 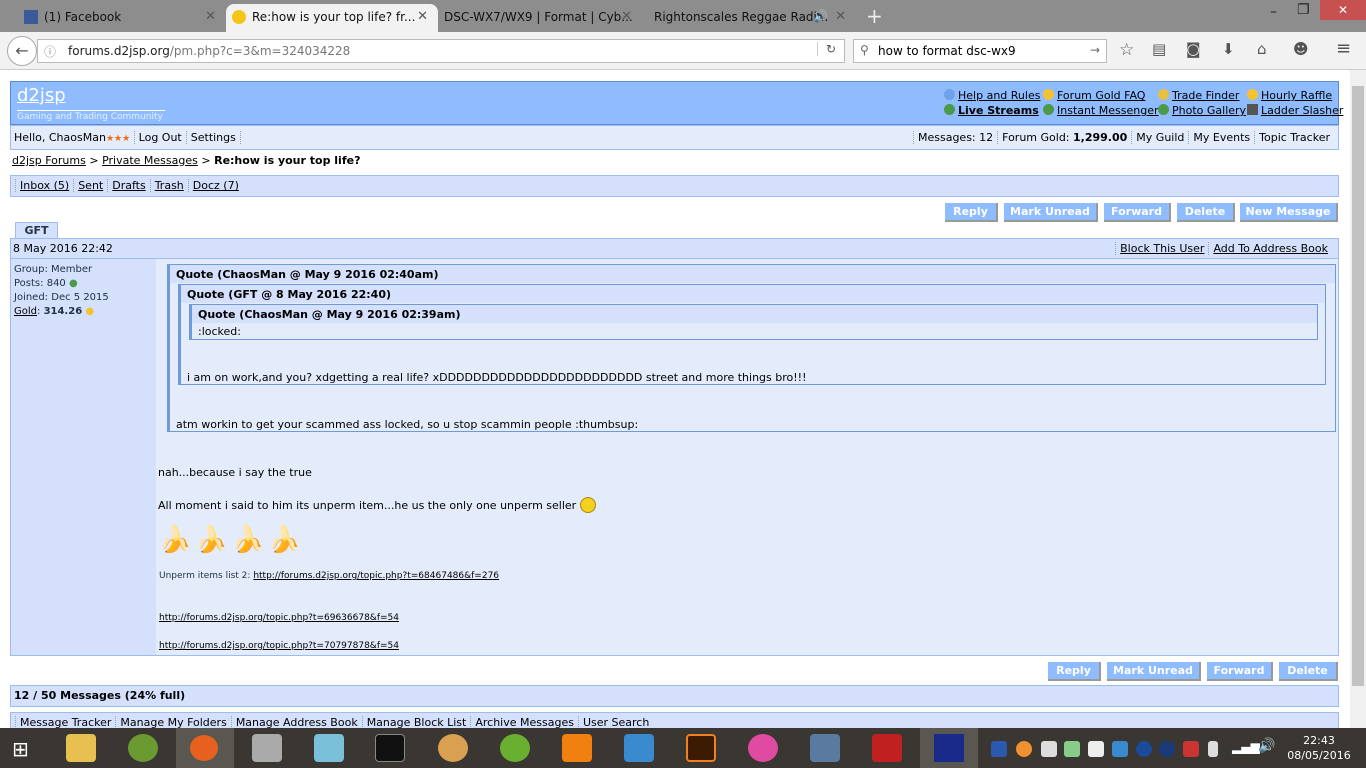 What do you see at coordinates (763, 748) in the screenshot?
I see `itunes-icon` at bounding box center [763, 748].